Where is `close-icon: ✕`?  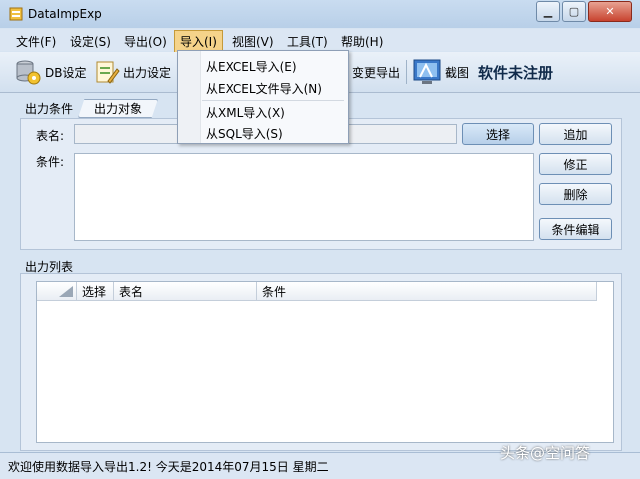 close-icon: ✕ is located at coordinates (610, 11).